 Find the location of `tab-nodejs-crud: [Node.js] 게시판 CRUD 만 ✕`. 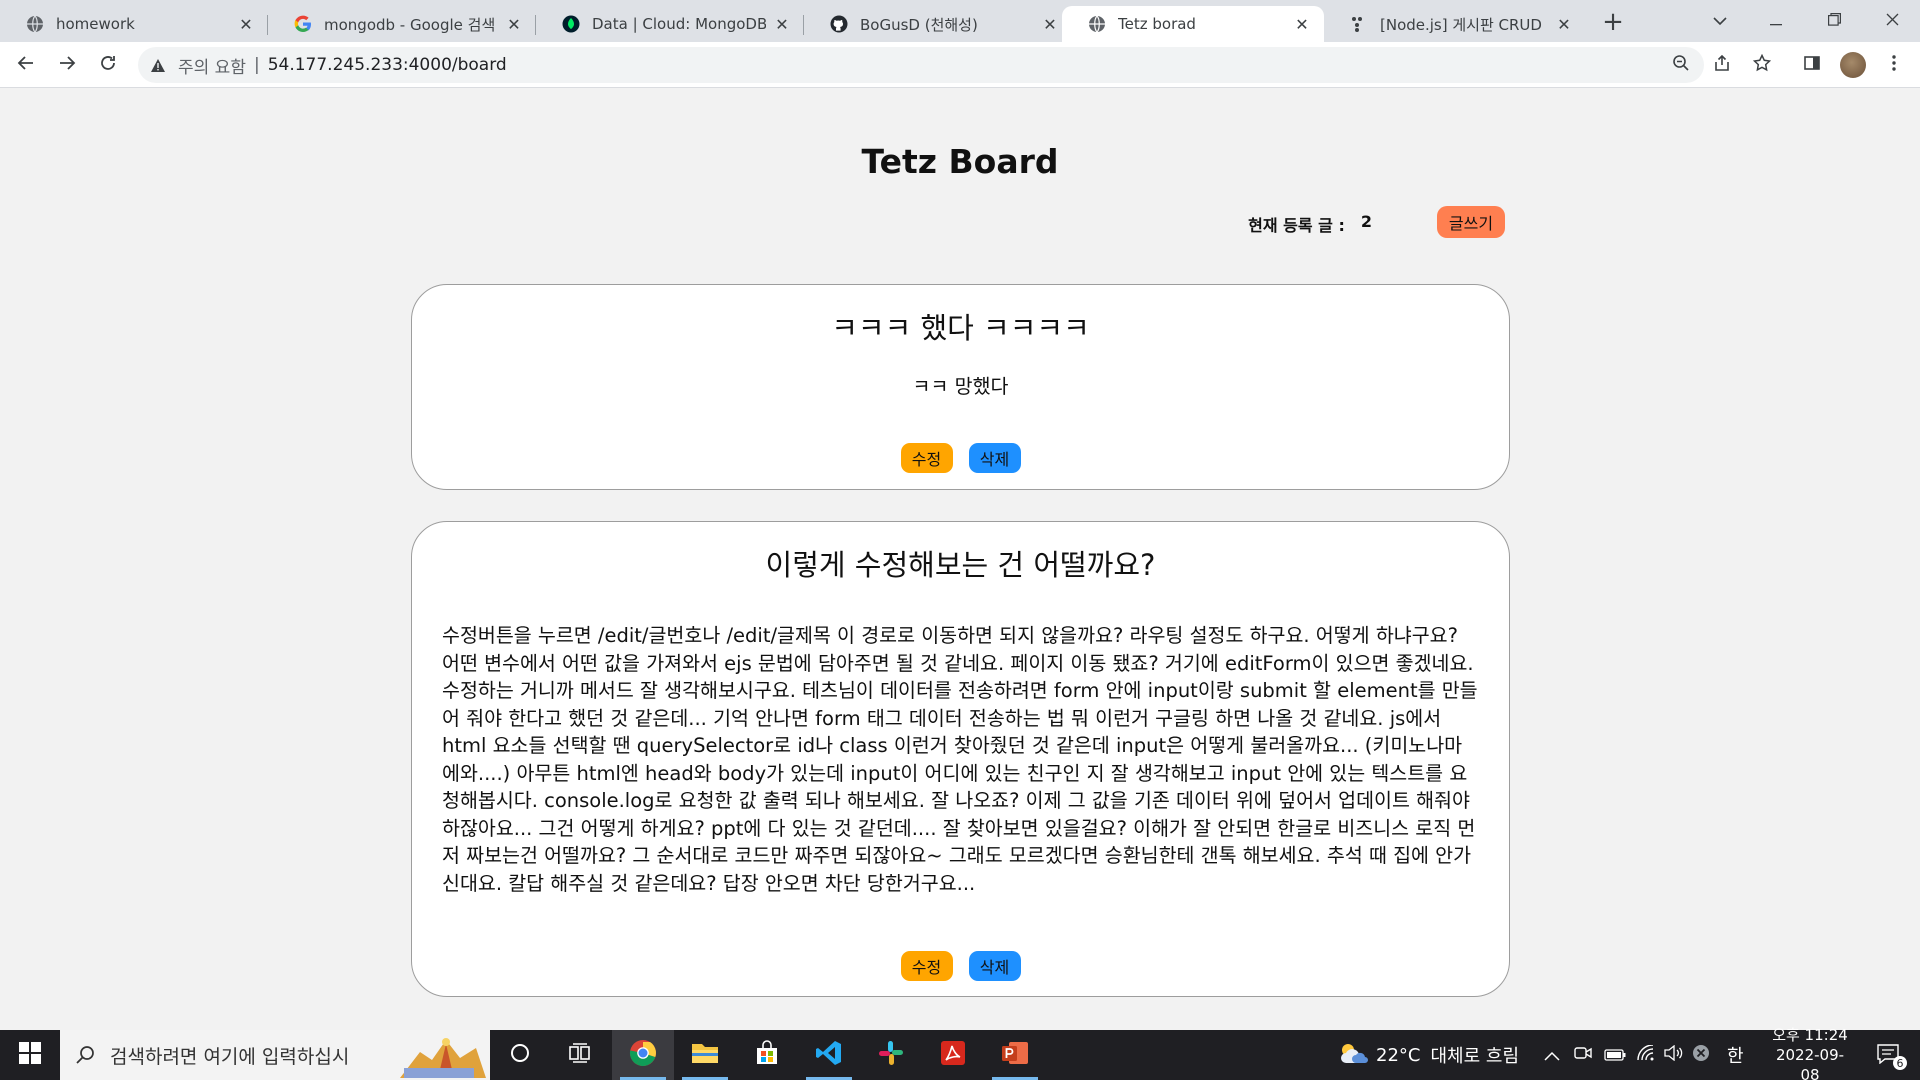

tab-nodejs-crud: [Node.js] 게시판 CRUD 만 ✕ is located at coordinates (1455, 24).